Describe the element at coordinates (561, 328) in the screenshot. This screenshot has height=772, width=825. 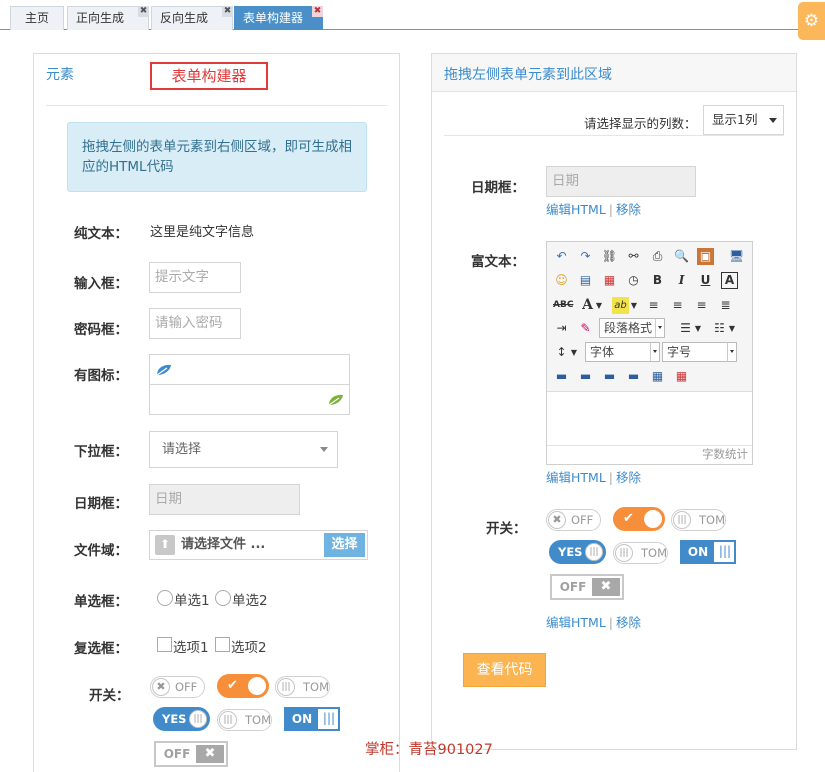
I see `indent-icon: ⇥` at that location.